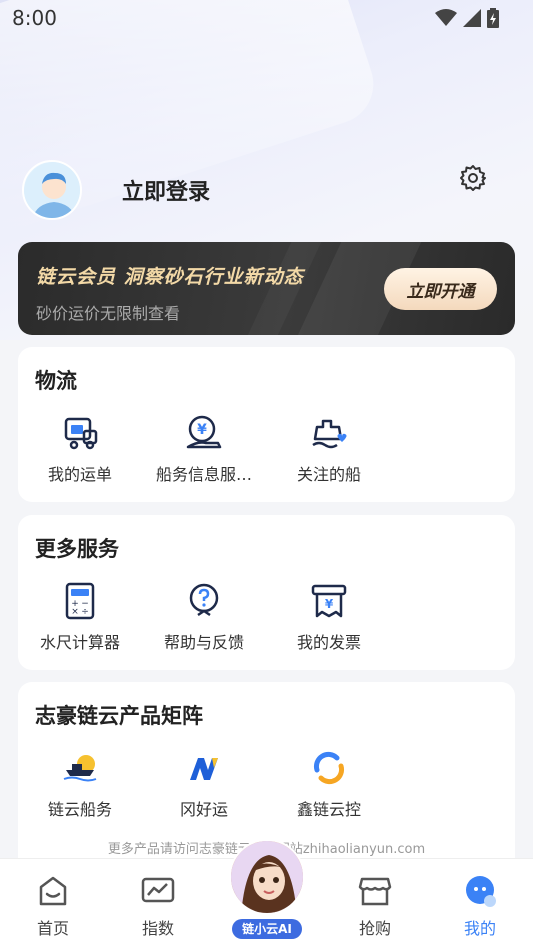 This screenshot has width=533, height=948. Describe the element at coordinates (170, 277) in the screenshot. I see `vip-title: 链云会员 洞察砂石行业新动态` at that location.